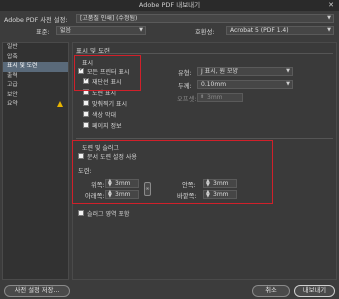  What do you see at coordinates (104, 115) in the screenshot?
I see `color-bars-label: 색상 막대` at bounding box center [104, 115].